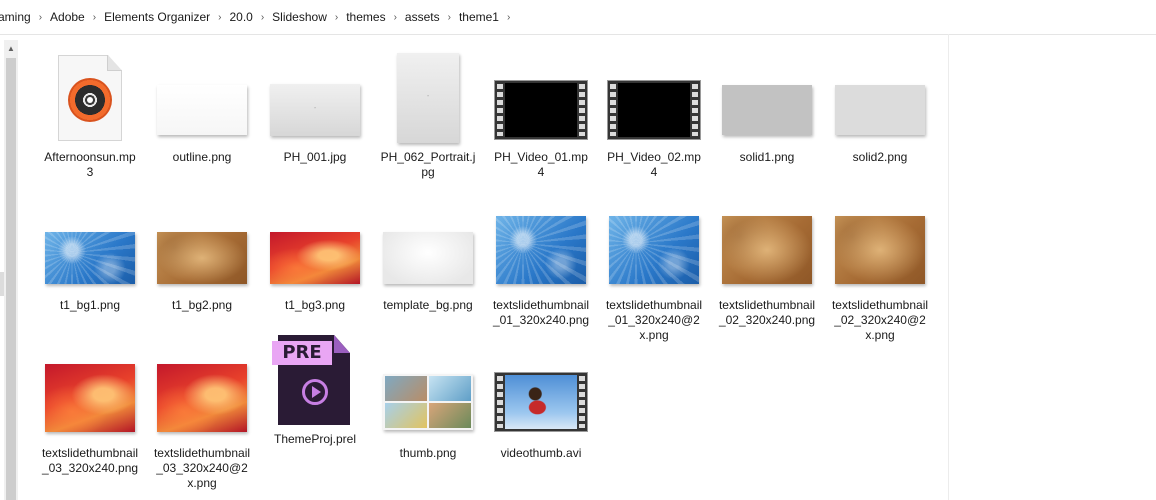 This screenshot has width=1156, height=500. What do you see at coordinates (315, 157) in the screenshot?
I see `file-name: PH_001.jpg` at bounding box center [315, 157].